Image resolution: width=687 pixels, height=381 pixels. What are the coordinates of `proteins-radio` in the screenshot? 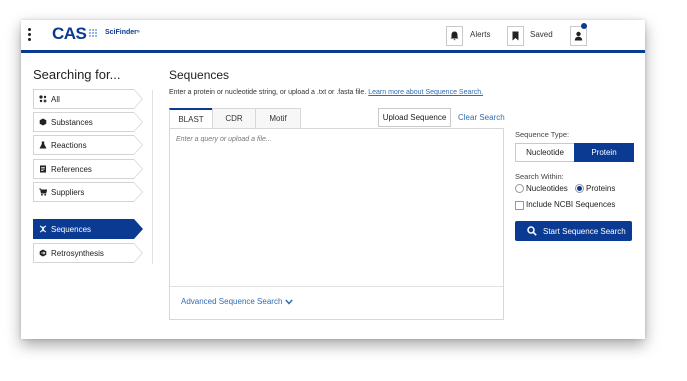 It's located at (579, 188).